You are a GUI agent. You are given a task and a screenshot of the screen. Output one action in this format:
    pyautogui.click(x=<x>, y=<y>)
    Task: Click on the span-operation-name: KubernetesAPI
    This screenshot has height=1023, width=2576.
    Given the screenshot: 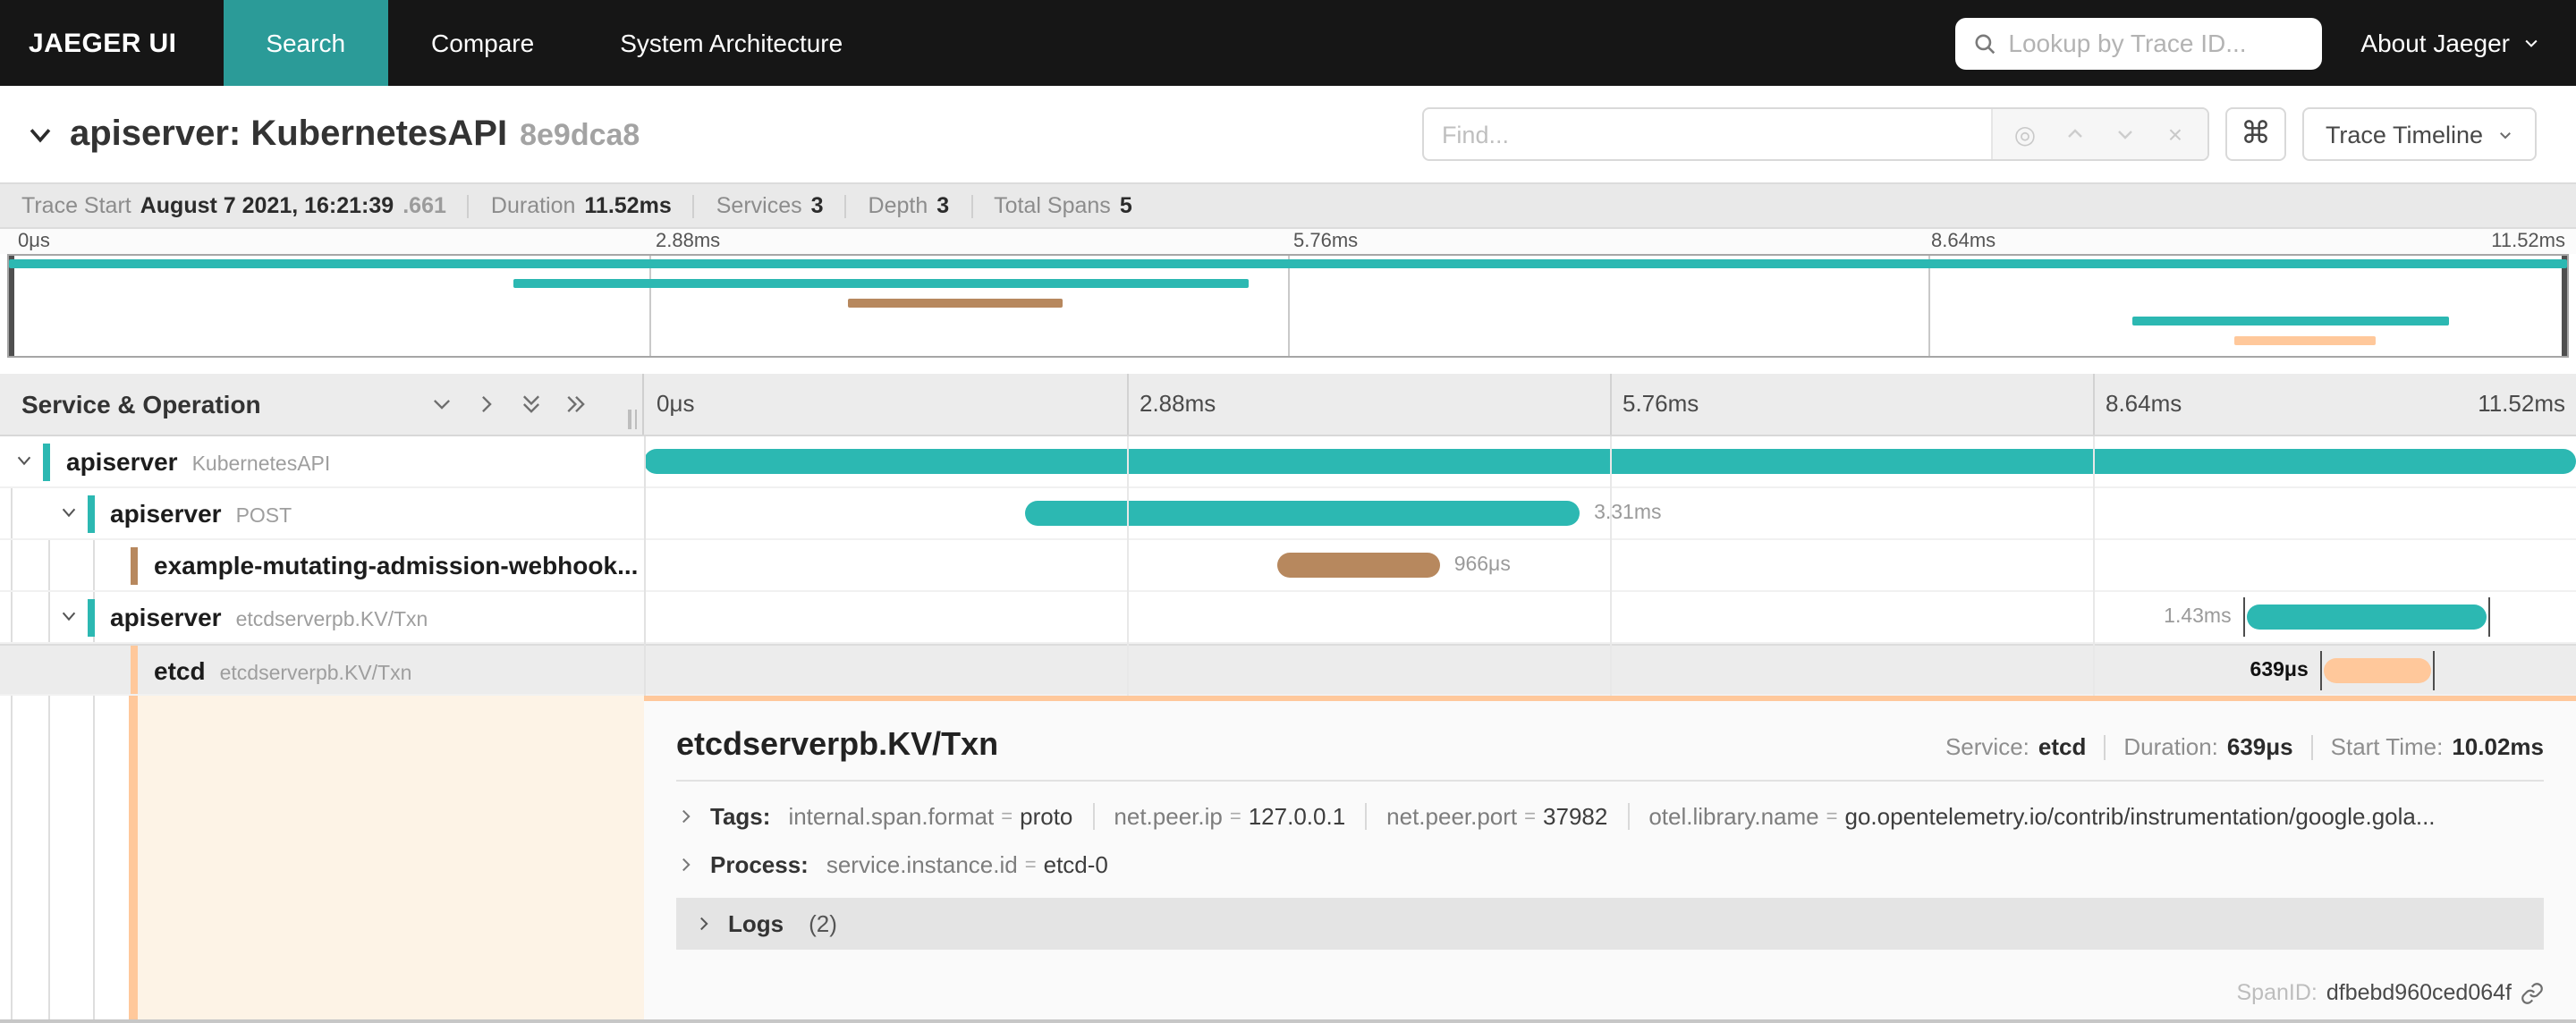 What is the action you would take?
    pyautogui.click(x=261, y=465)
    